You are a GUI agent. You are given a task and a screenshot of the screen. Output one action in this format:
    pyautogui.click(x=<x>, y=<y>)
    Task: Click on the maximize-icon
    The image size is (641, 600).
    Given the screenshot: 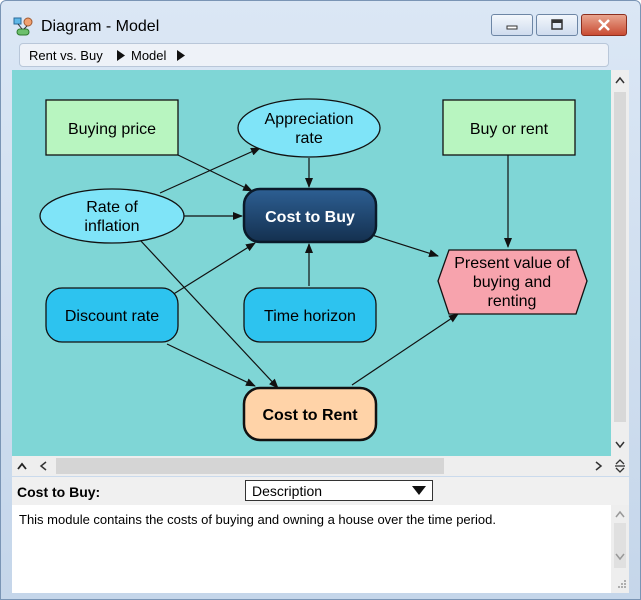 What is the action you would take?
    pyautogui.click(x=557, y=24)
    